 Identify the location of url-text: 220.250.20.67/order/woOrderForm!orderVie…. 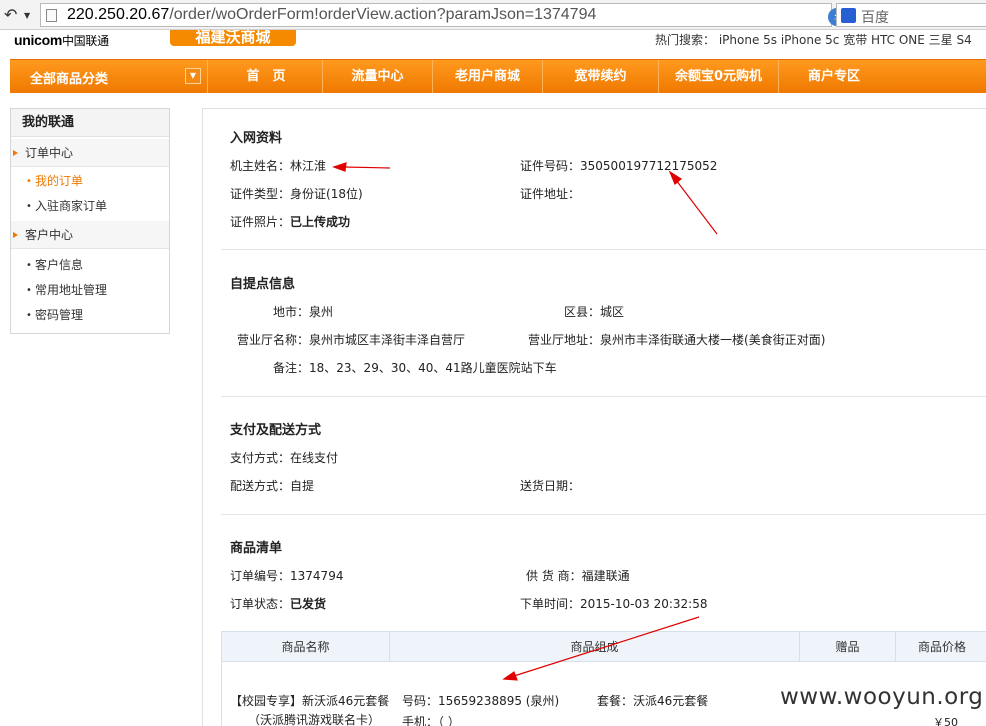
(331, 15).